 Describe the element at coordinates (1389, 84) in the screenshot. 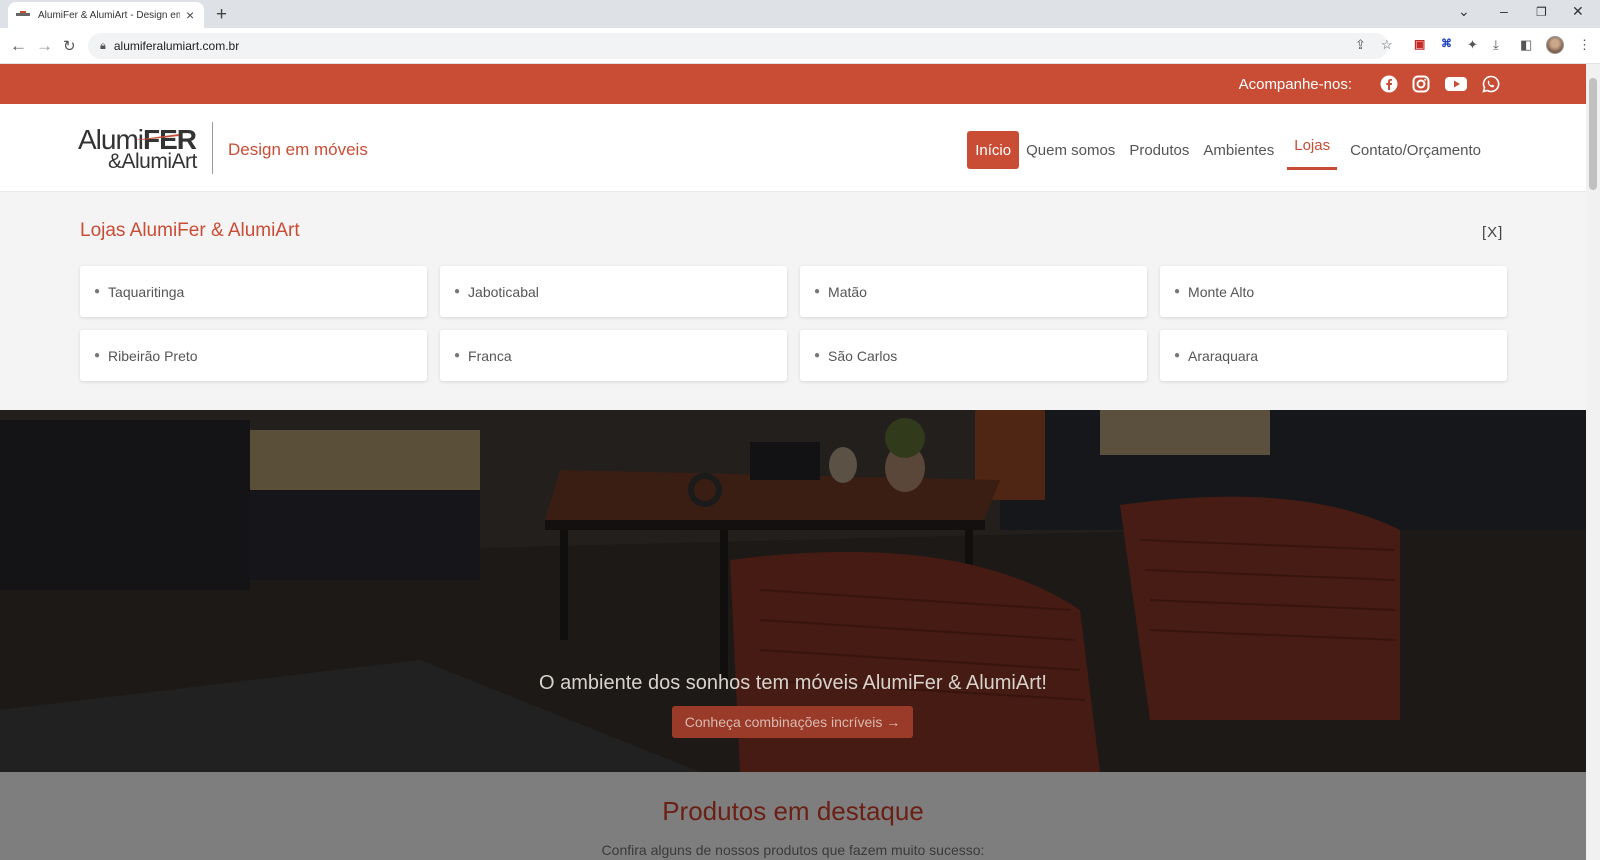

I see `facebook-icon` at that location.